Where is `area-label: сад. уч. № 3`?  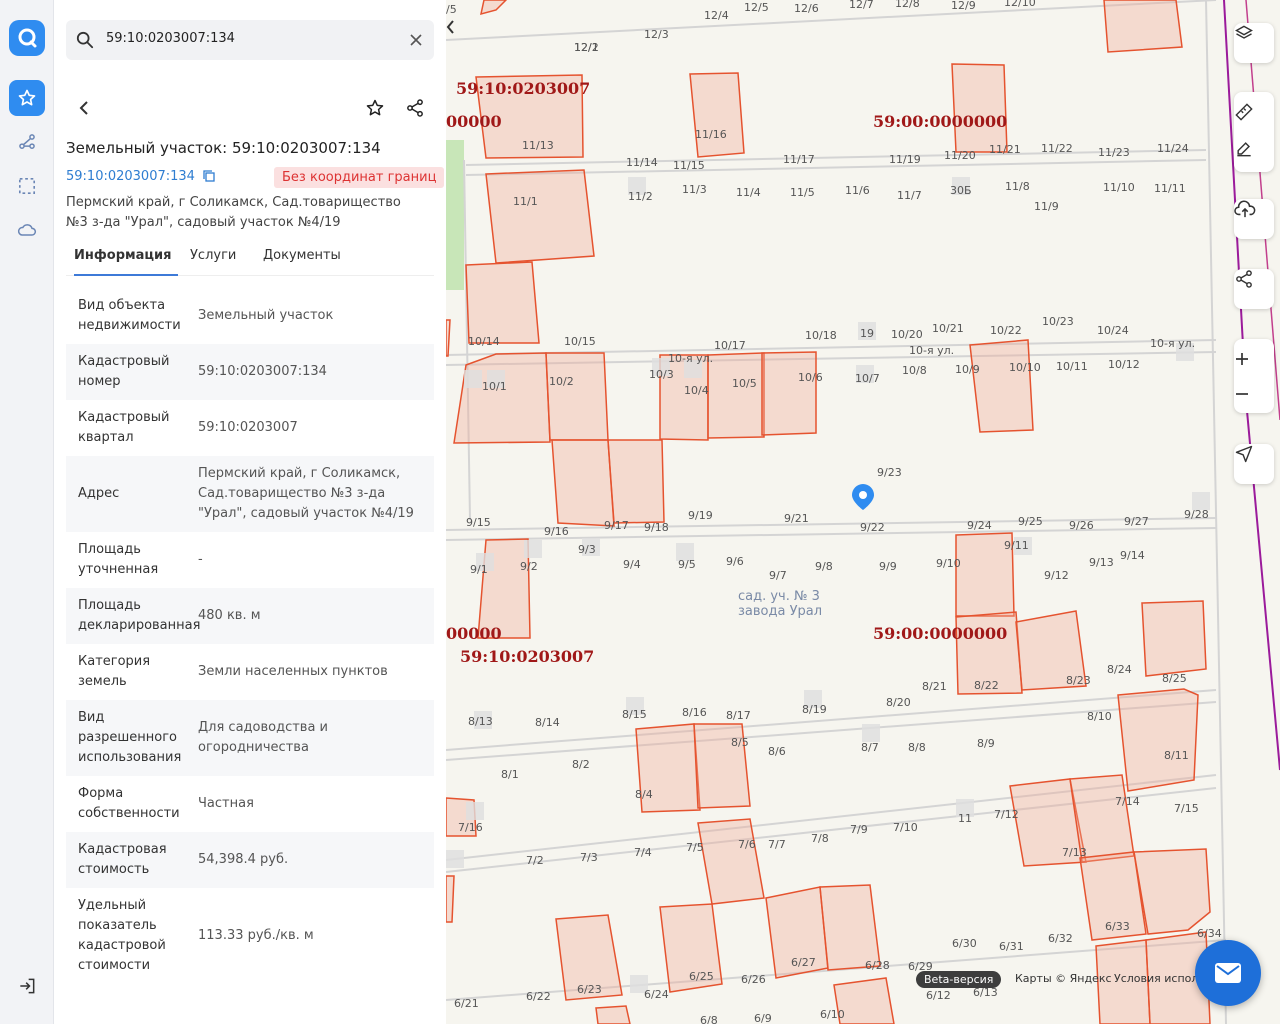 area-label: сад. уч. № 3 is located at coordinates (779, 596).